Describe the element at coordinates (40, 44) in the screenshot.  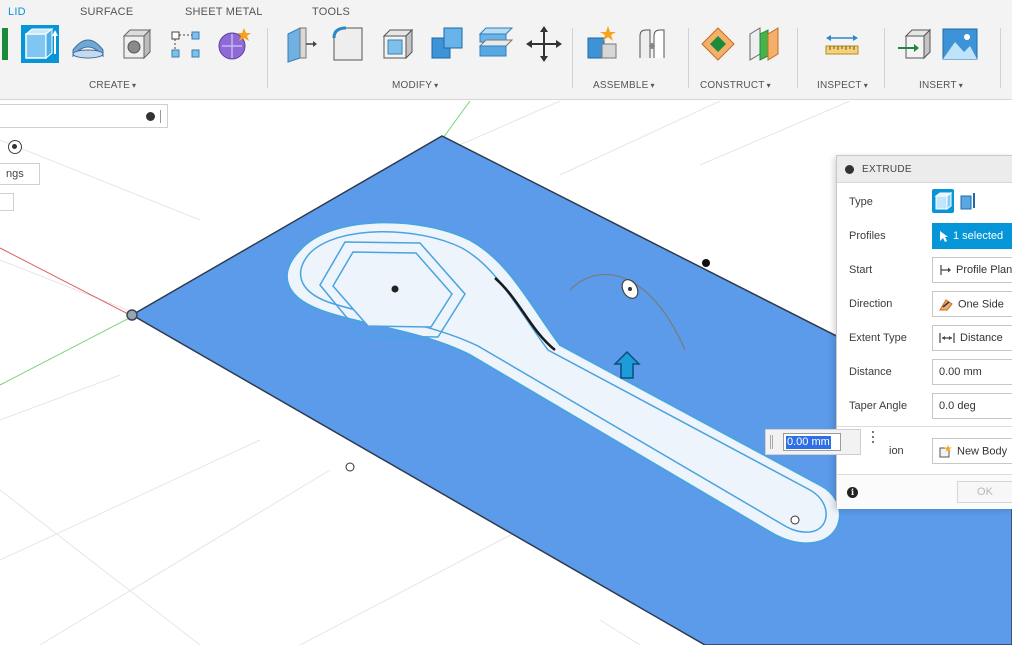
I see `extrude-icon` at that location.